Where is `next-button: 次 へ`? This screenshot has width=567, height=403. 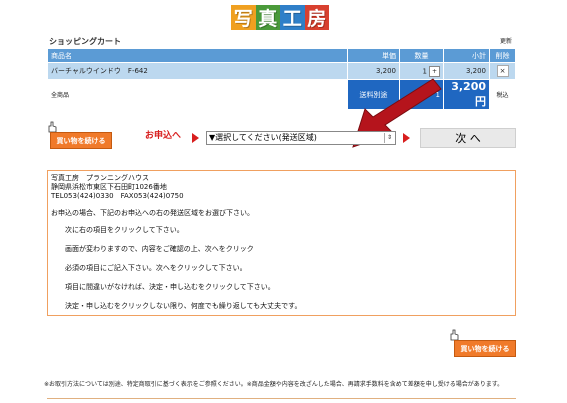 next-button: 次 へ is located at coordinates (468, 138).